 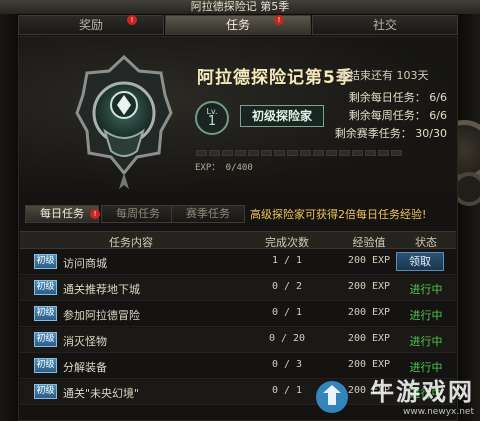 I want to click on exp-progress-bar, so click(x=299, y=153).